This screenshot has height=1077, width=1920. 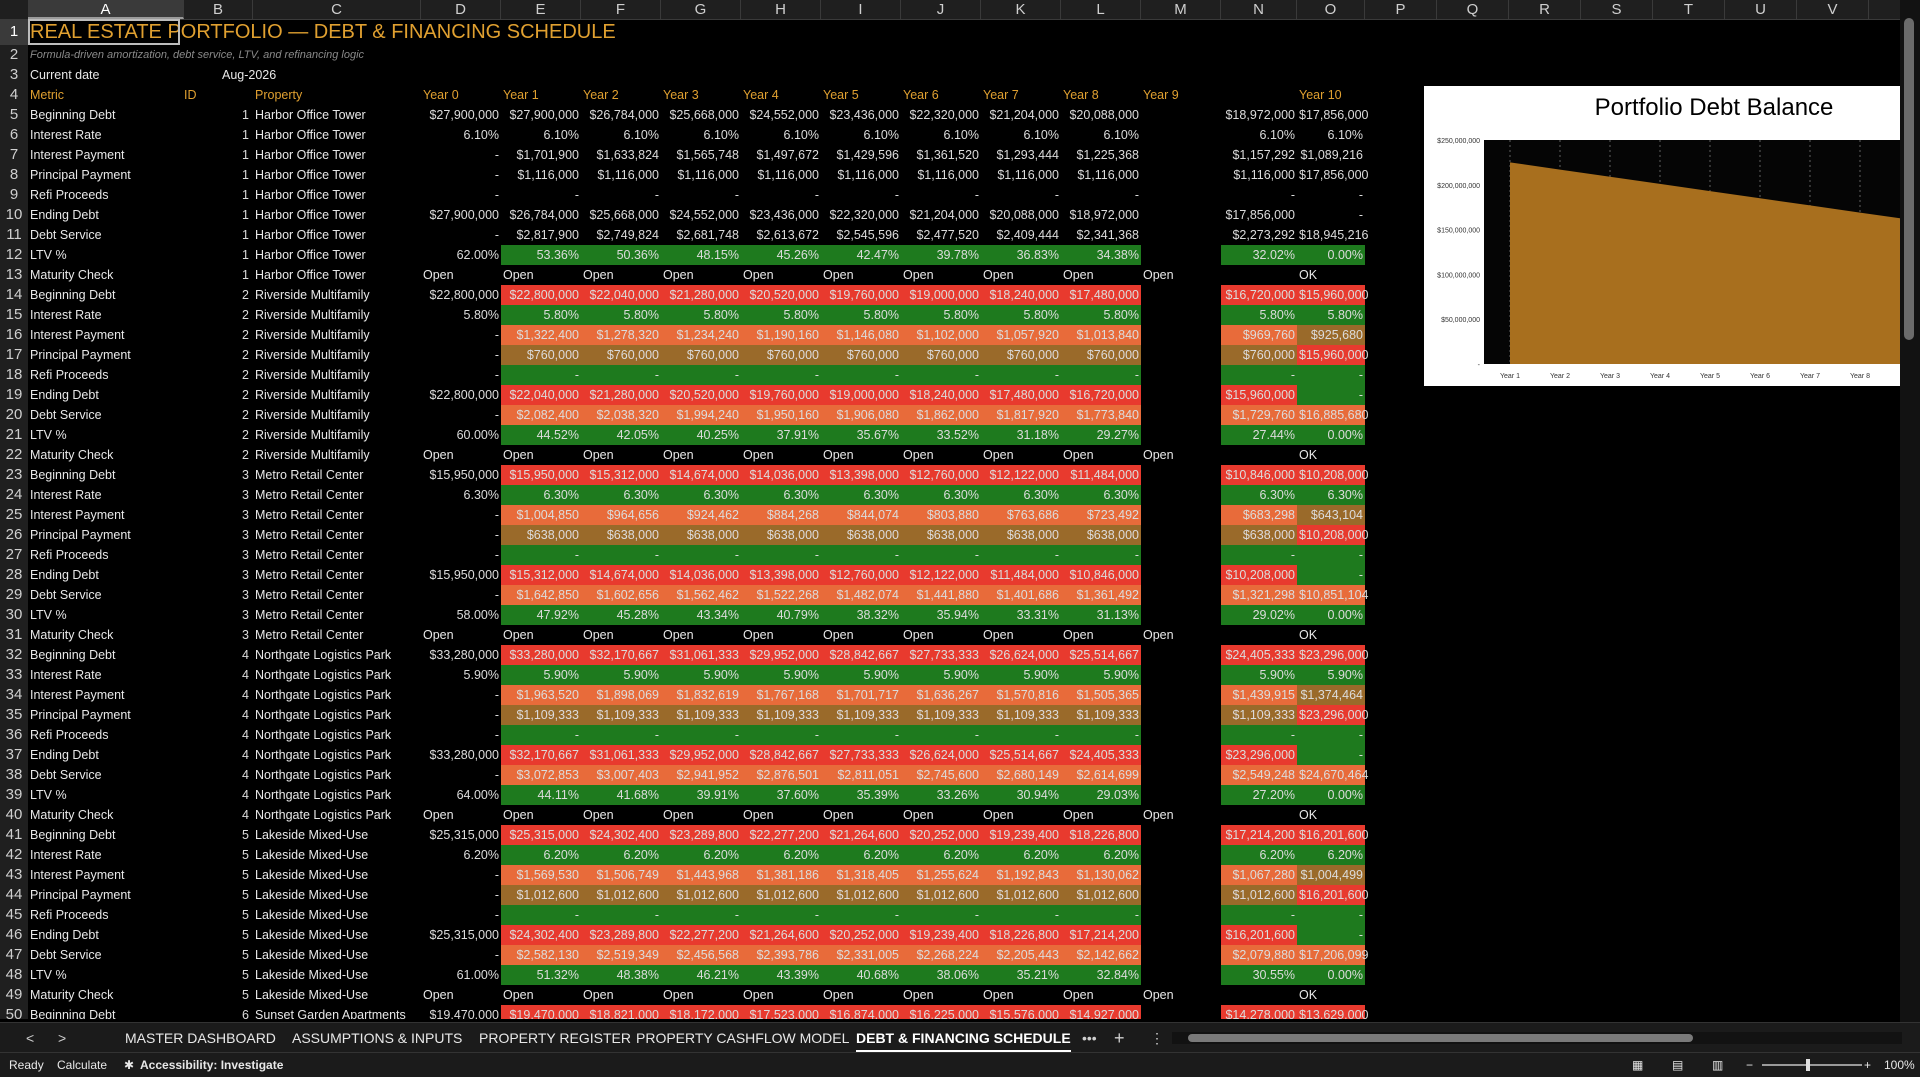 What do you see at coordinates (1259, 515) in the screenshot?
I see `schedule-value: $683,298` at bounding box center [1259, 515].